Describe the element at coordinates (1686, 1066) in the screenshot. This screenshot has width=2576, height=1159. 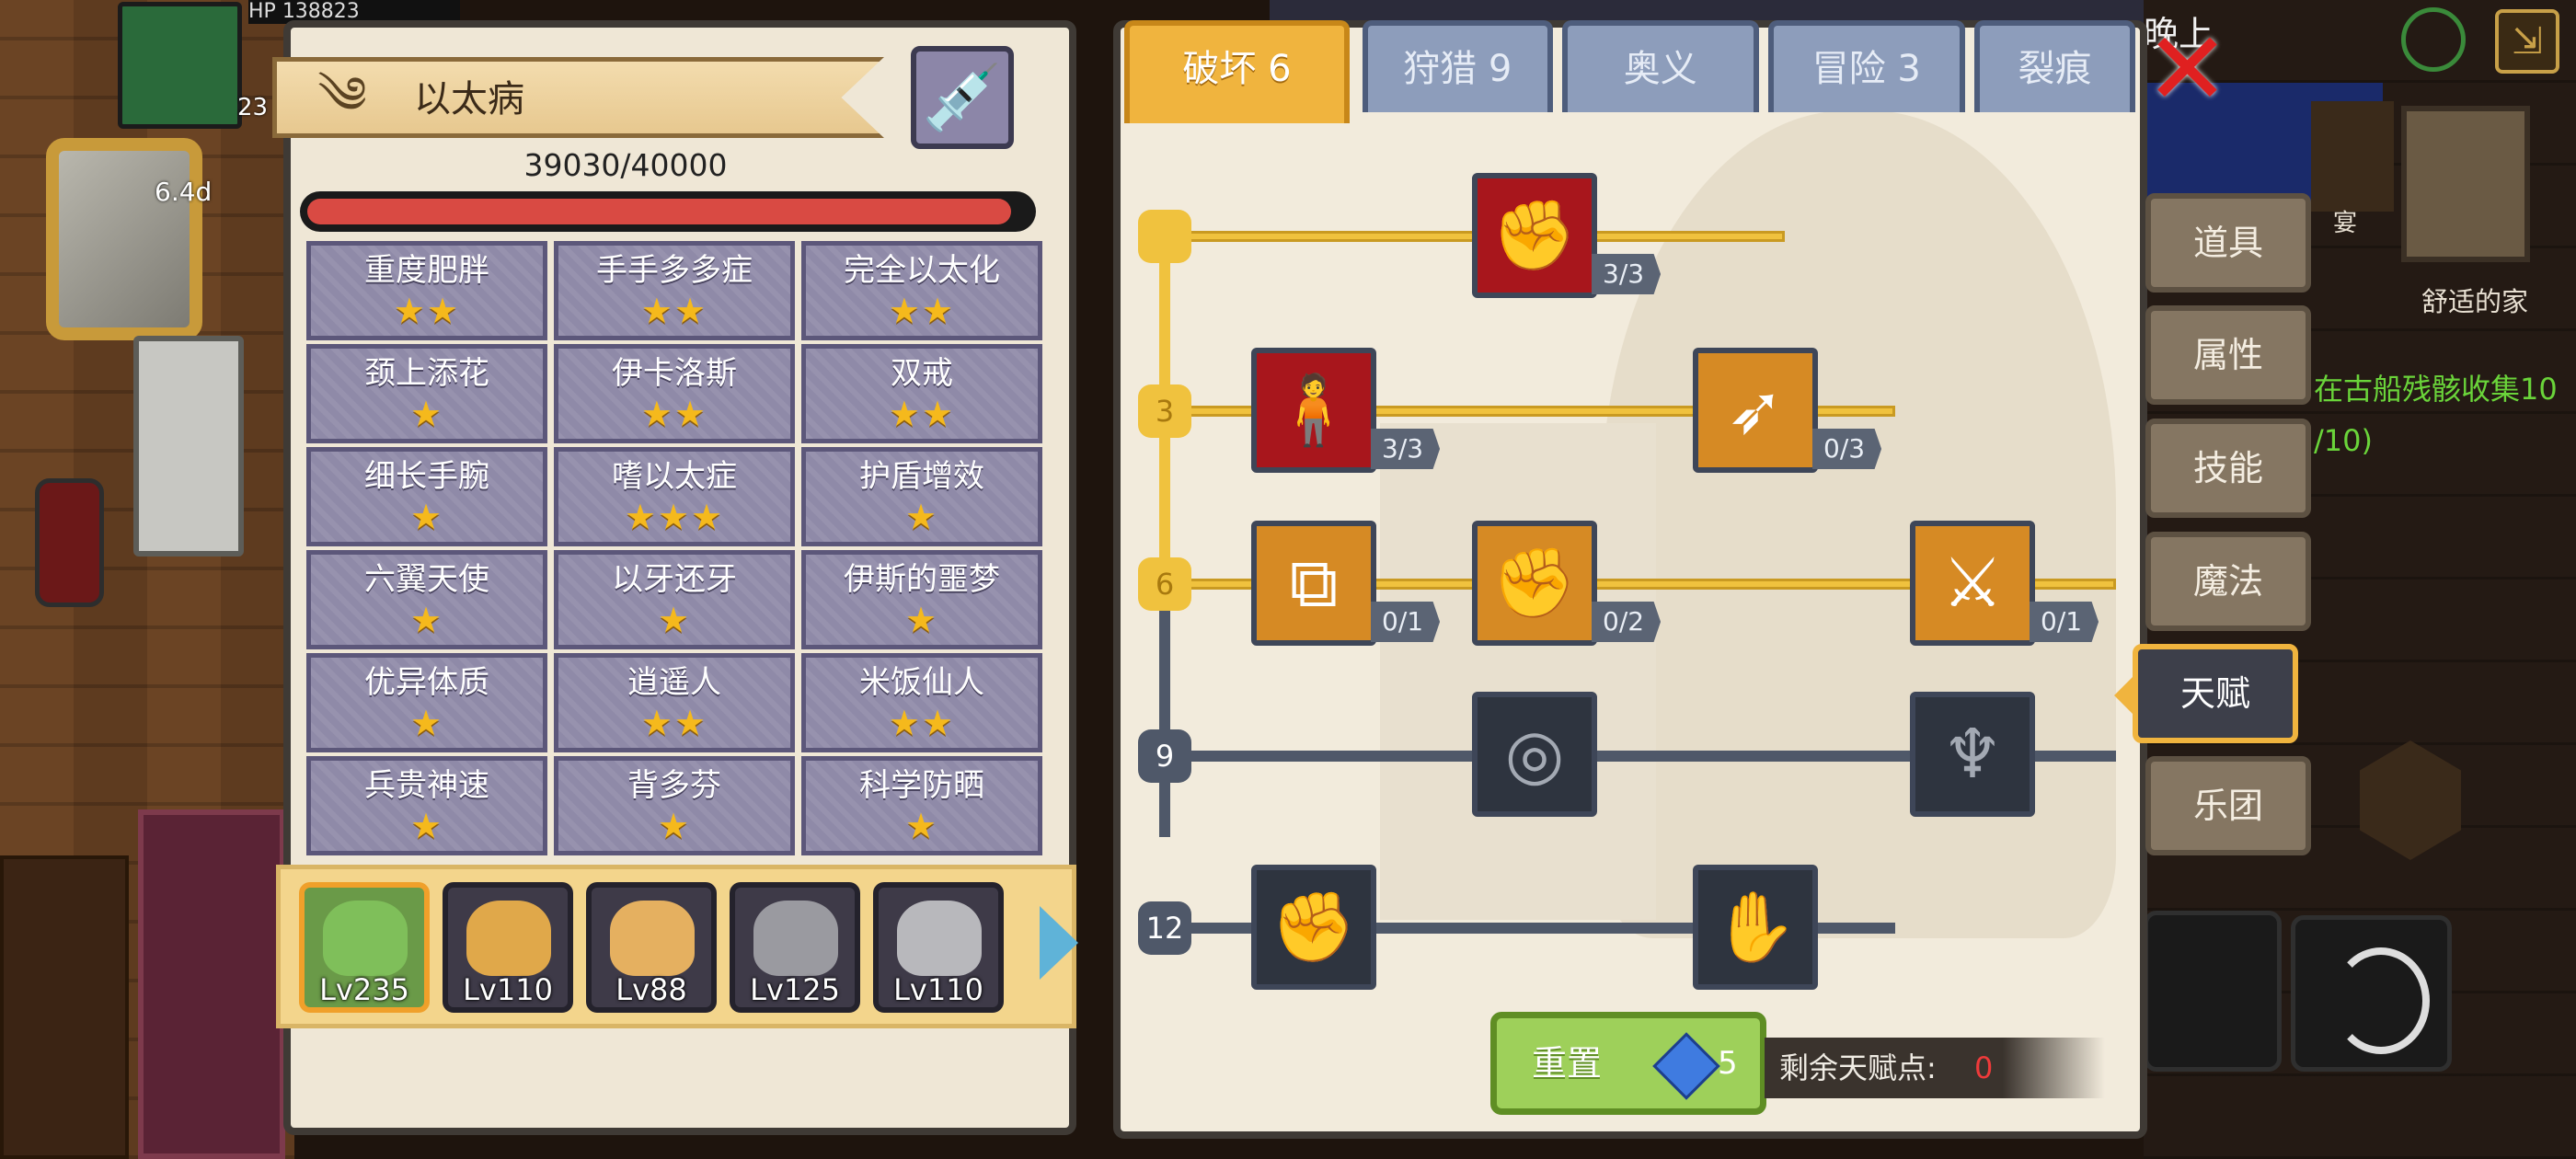
I see `diamond-icon` at that location.